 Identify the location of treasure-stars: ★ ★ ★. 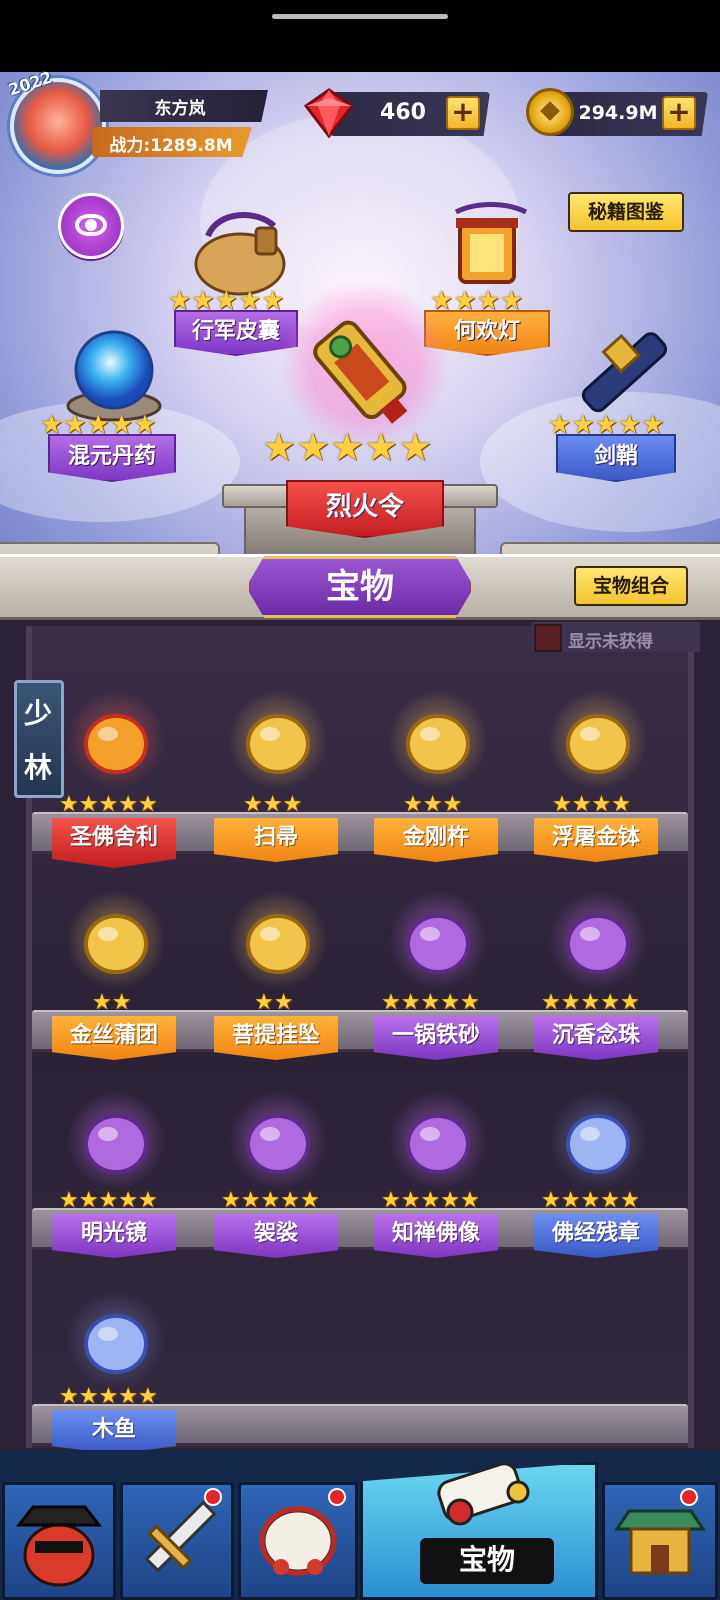
(272, 805).